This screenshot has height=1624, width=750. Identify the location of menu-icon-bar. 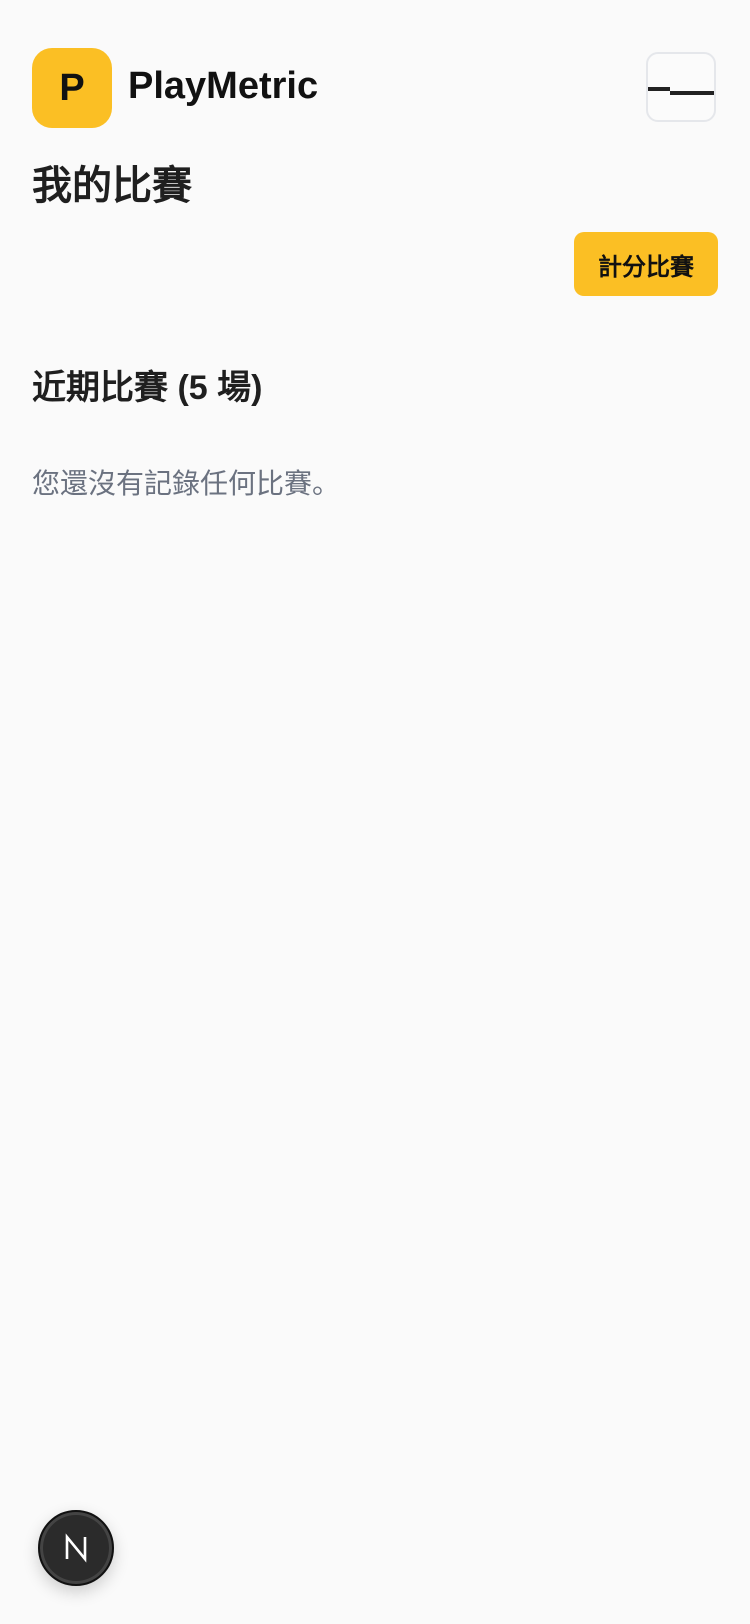
(692, 93).